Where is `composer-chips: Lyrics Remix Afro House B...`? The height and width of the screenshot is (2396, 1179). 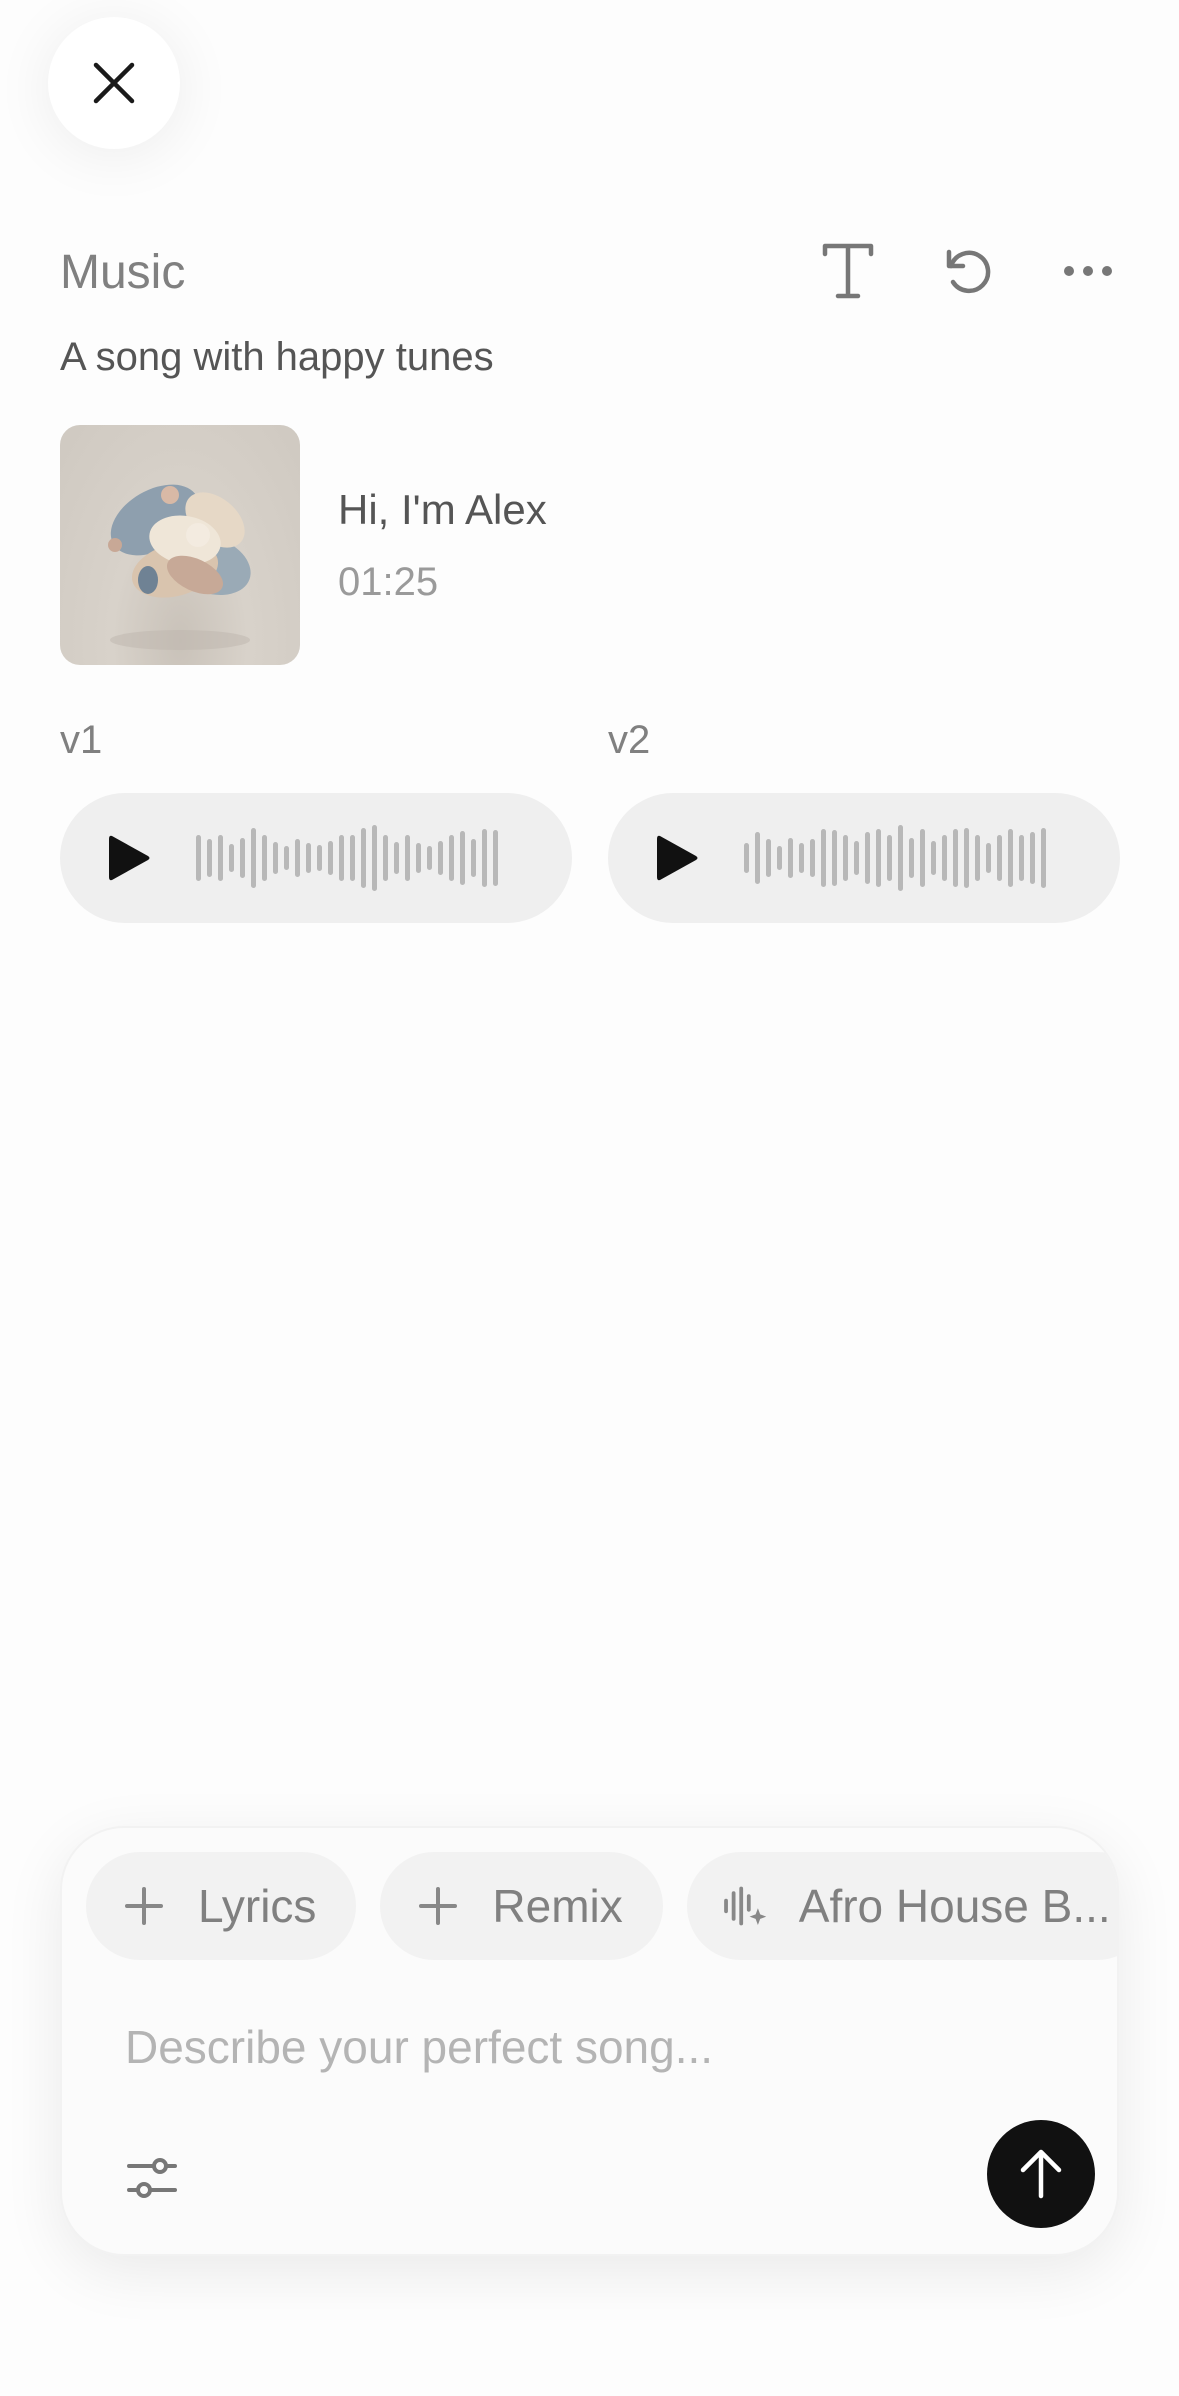
composer-chips: Lyrics Remix Afro House B... is located at coordinates (601, 1906).